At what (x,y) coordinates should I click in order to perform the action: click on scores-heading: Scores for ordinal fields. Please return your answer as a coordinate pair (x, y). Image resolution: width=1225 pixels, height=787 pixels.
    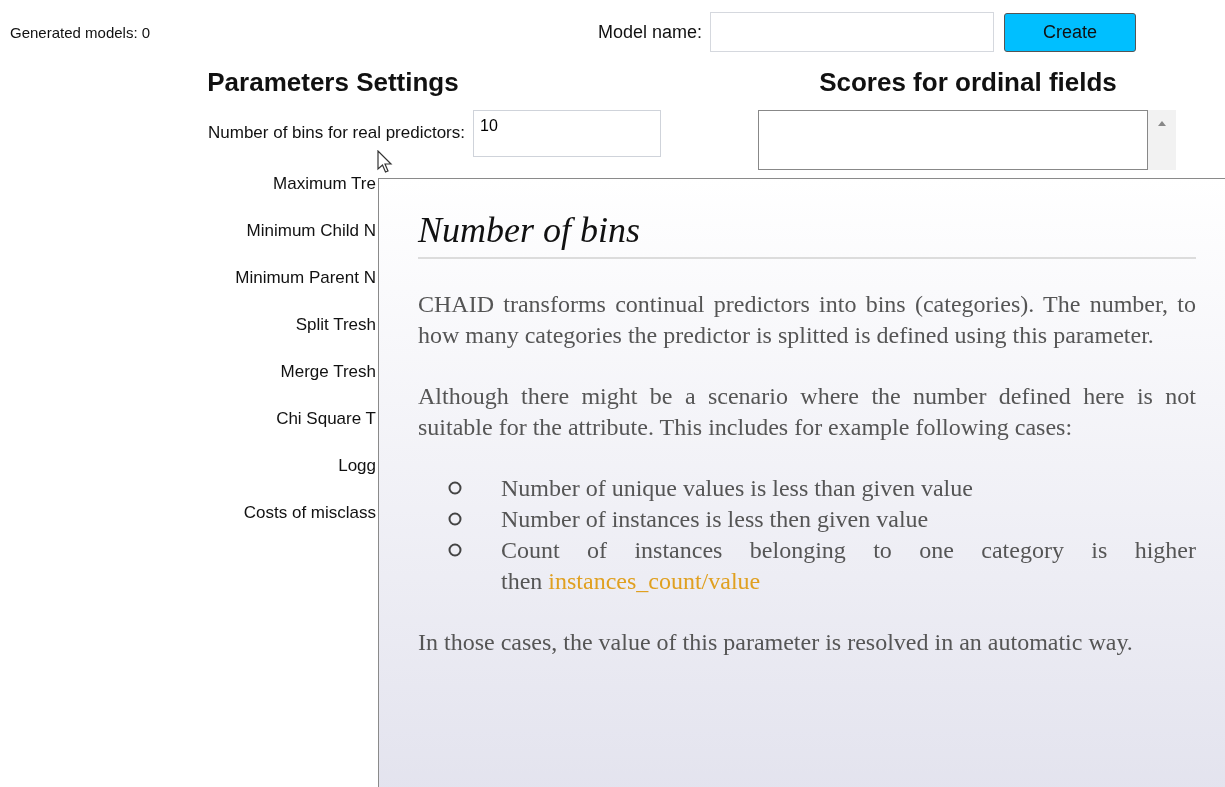
    Looking at the image, I should click on (968, 82).